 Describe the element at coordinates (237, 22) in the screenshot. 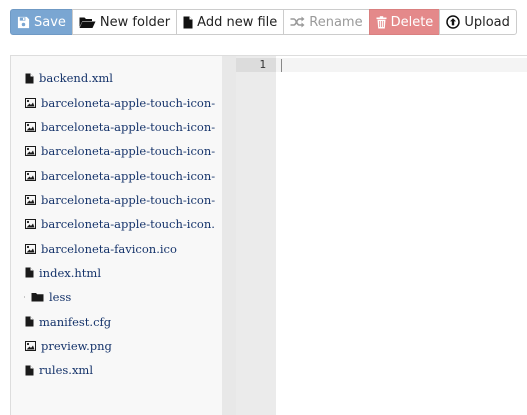

I see `add-new-file-label: Add new file` at that location.